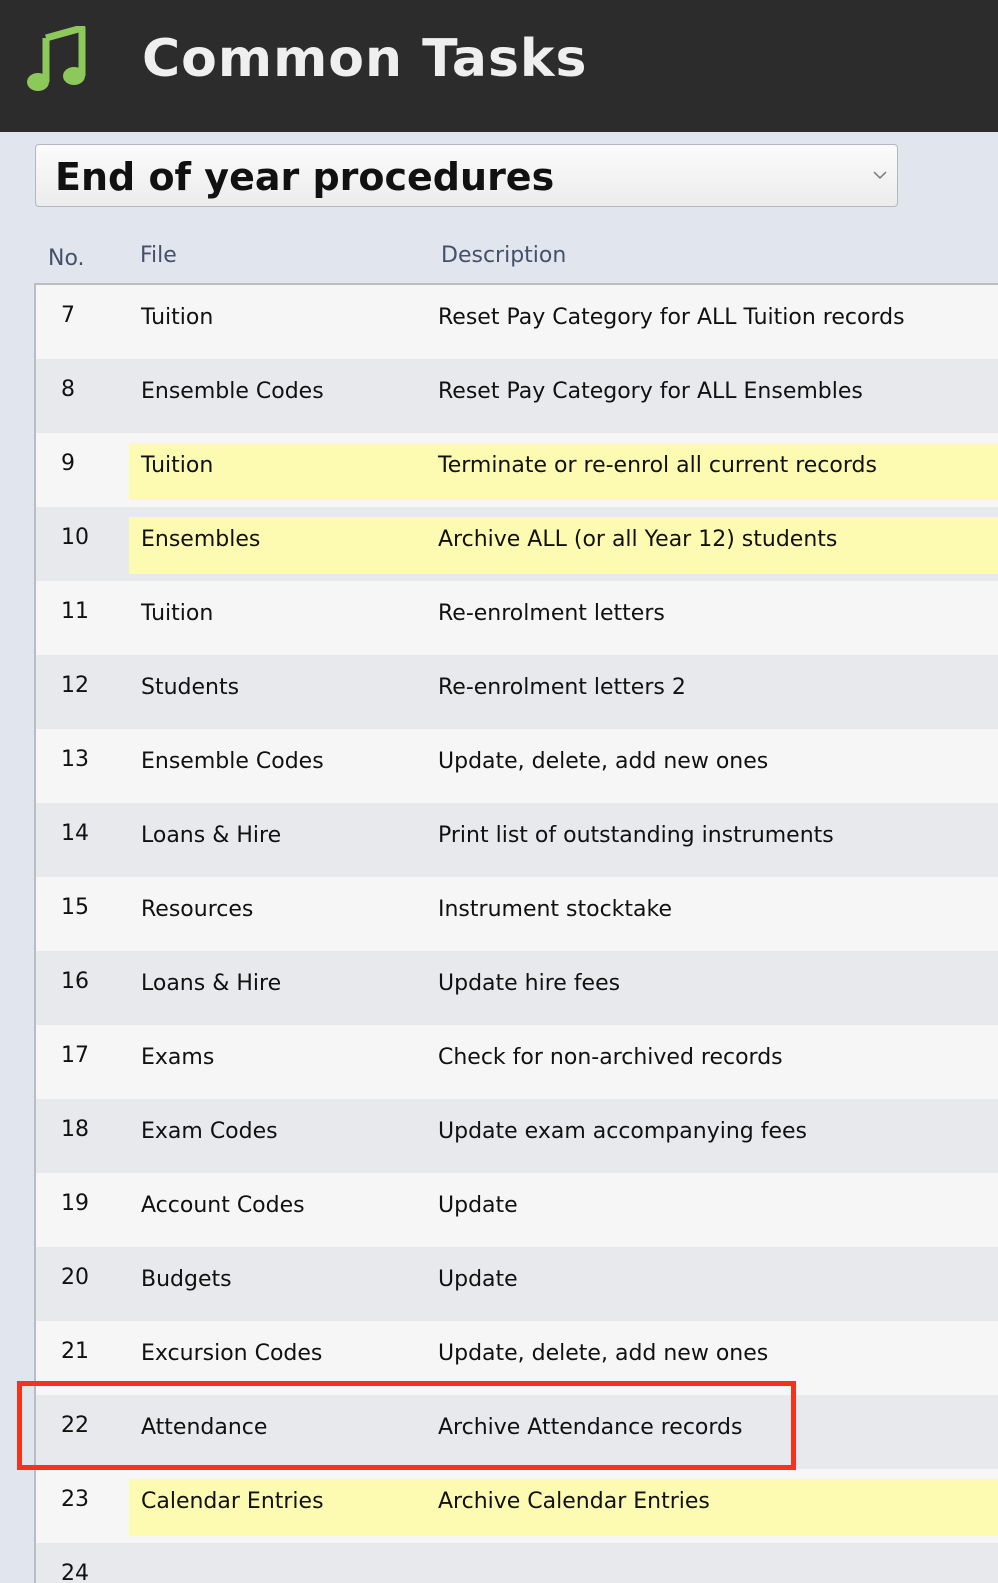 This screenshot has width=998, height=1583. Describe the element at coordinates (75, 833) in the screenshot. I see `row-number: 14` at that location.